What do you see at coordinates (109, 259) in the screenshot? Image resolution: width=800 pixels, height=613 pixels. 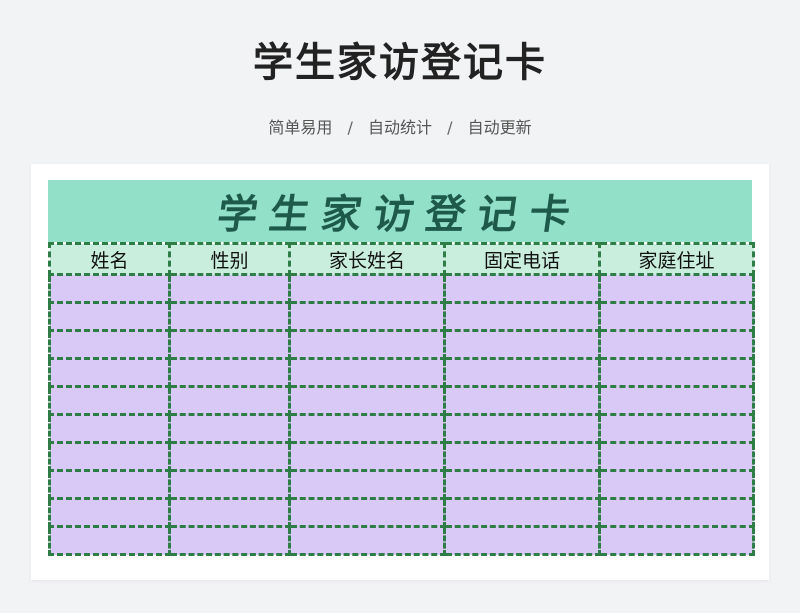 I see `column-header-name: 姓名` at bounding box center [109, 259].